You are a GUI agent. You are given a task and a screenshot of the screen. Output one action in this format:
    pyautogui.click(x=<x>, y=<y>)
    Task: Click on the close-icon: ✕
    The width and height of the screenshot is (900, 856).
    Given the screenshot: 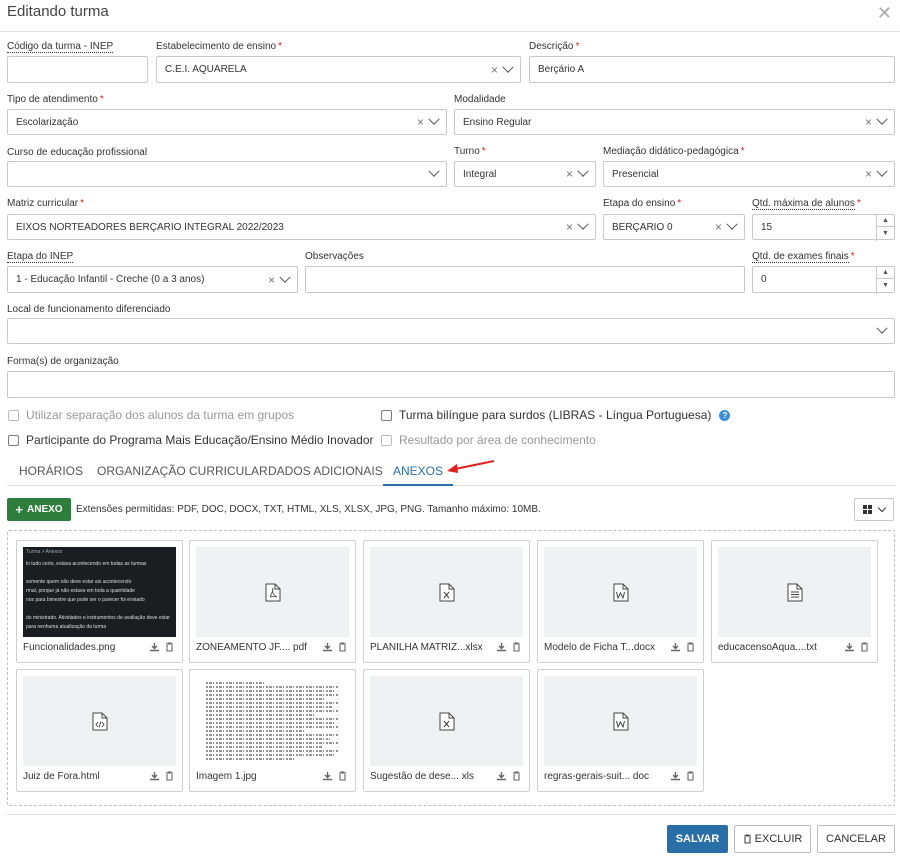 What is the action you would take?
    pyautogui.click(x=884, y=13)
    